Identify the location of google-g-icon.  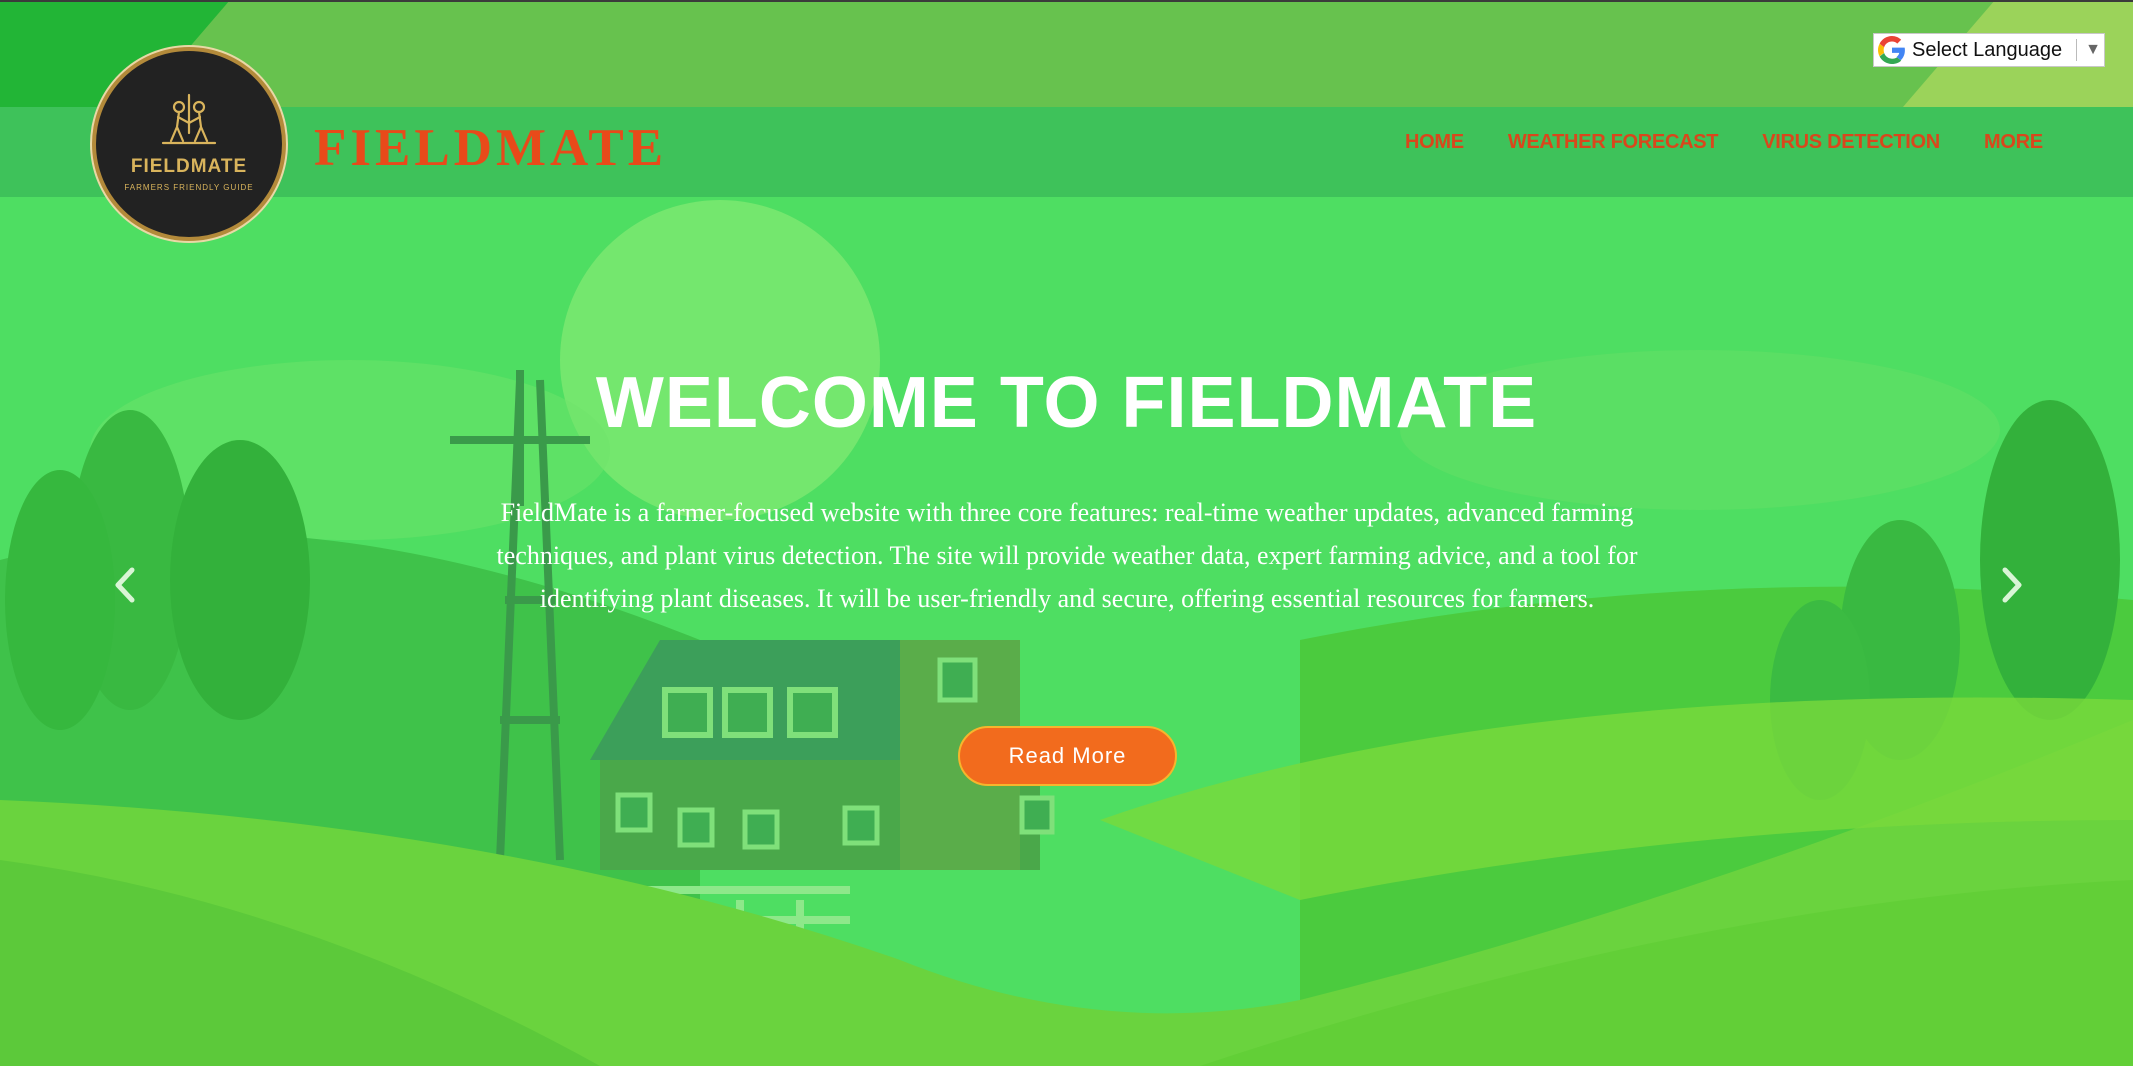
(1891, 50).